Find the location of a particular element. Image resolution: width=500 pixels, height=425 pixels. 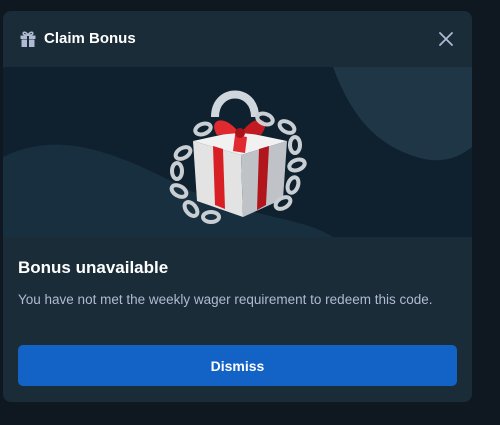

close-icon is located at coordinates (446, 39).